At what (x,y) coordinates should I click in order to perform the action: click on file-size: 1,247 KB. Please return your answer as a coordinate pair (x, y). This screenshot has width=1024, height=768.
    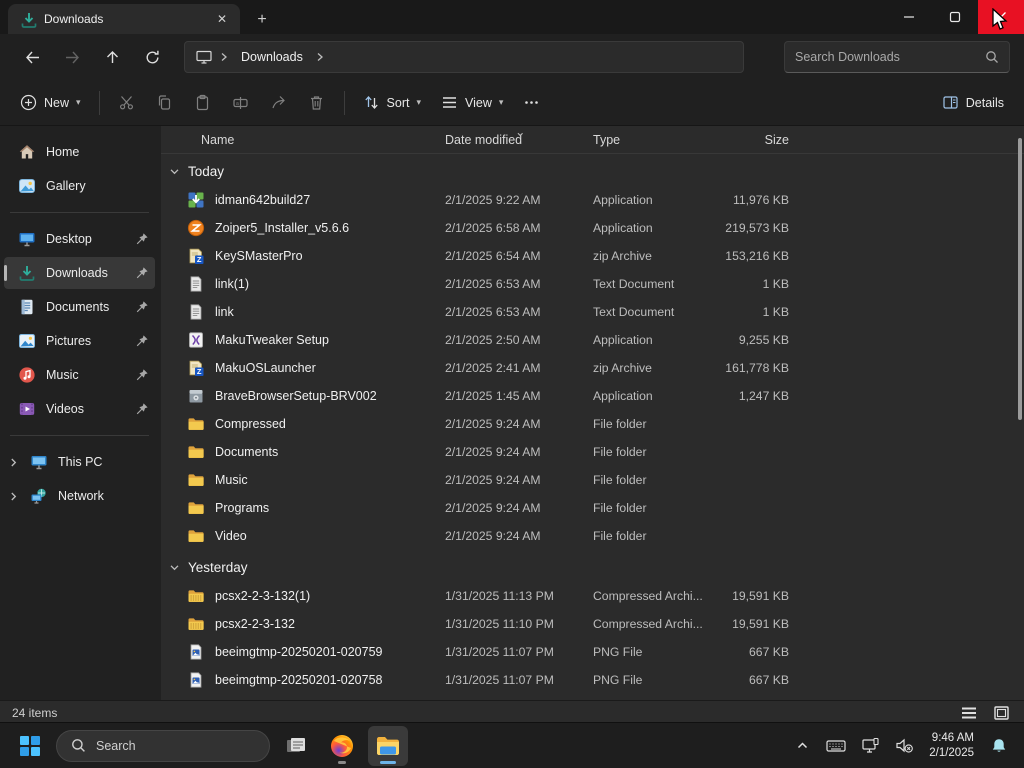
    Looking at the image, I should click on (763, 396).